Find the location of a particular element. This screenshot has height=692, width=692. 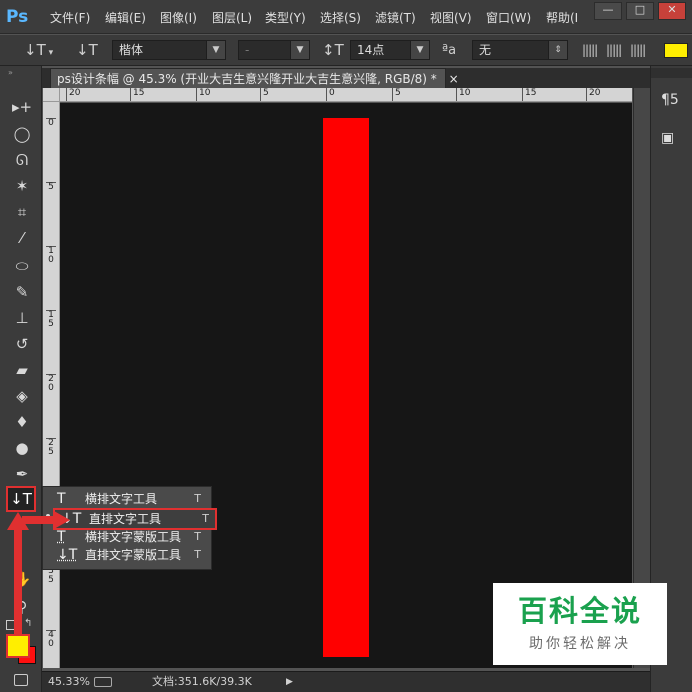

history-brush-tool-icon: ↺ is located at coordinates (22, 344).